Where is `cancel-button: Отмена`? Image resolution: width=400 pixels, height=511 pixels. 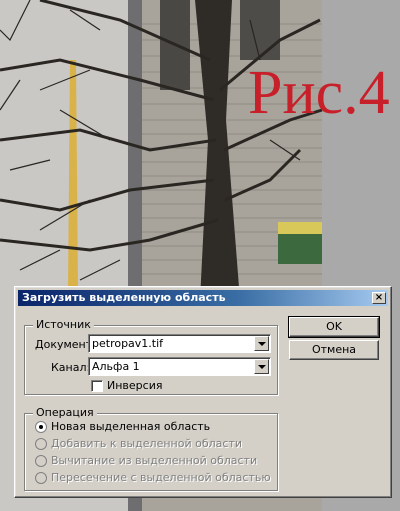 cancel-button: Отмена is located at coordinates (334, 350).